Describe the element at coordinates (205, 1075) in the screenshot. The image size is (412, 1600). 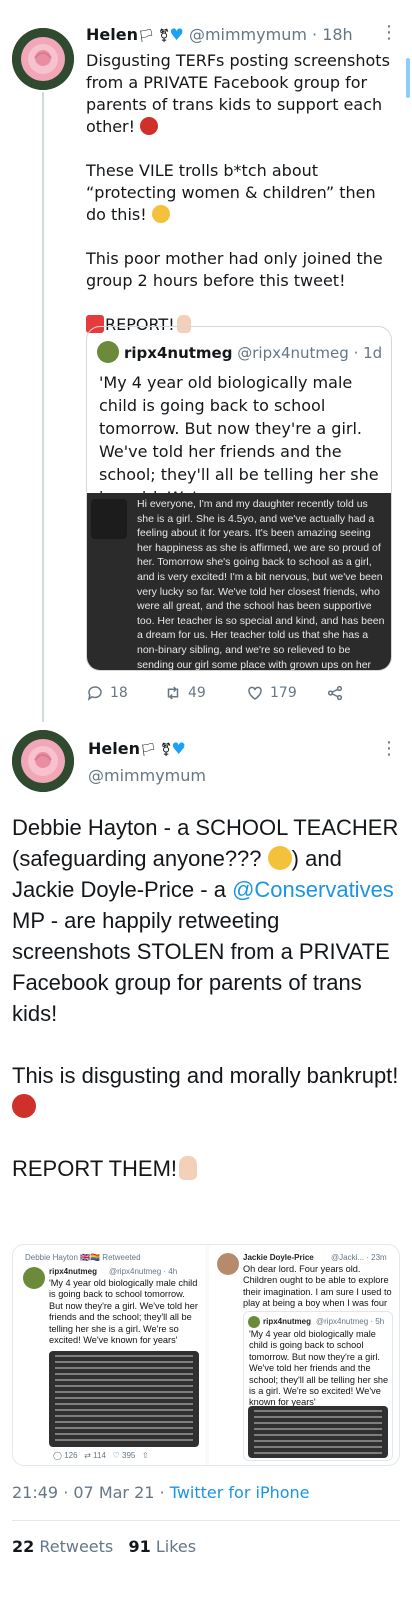
I see `tweet-paragraph: This is disgusting and morally bankrupt!` at that location.